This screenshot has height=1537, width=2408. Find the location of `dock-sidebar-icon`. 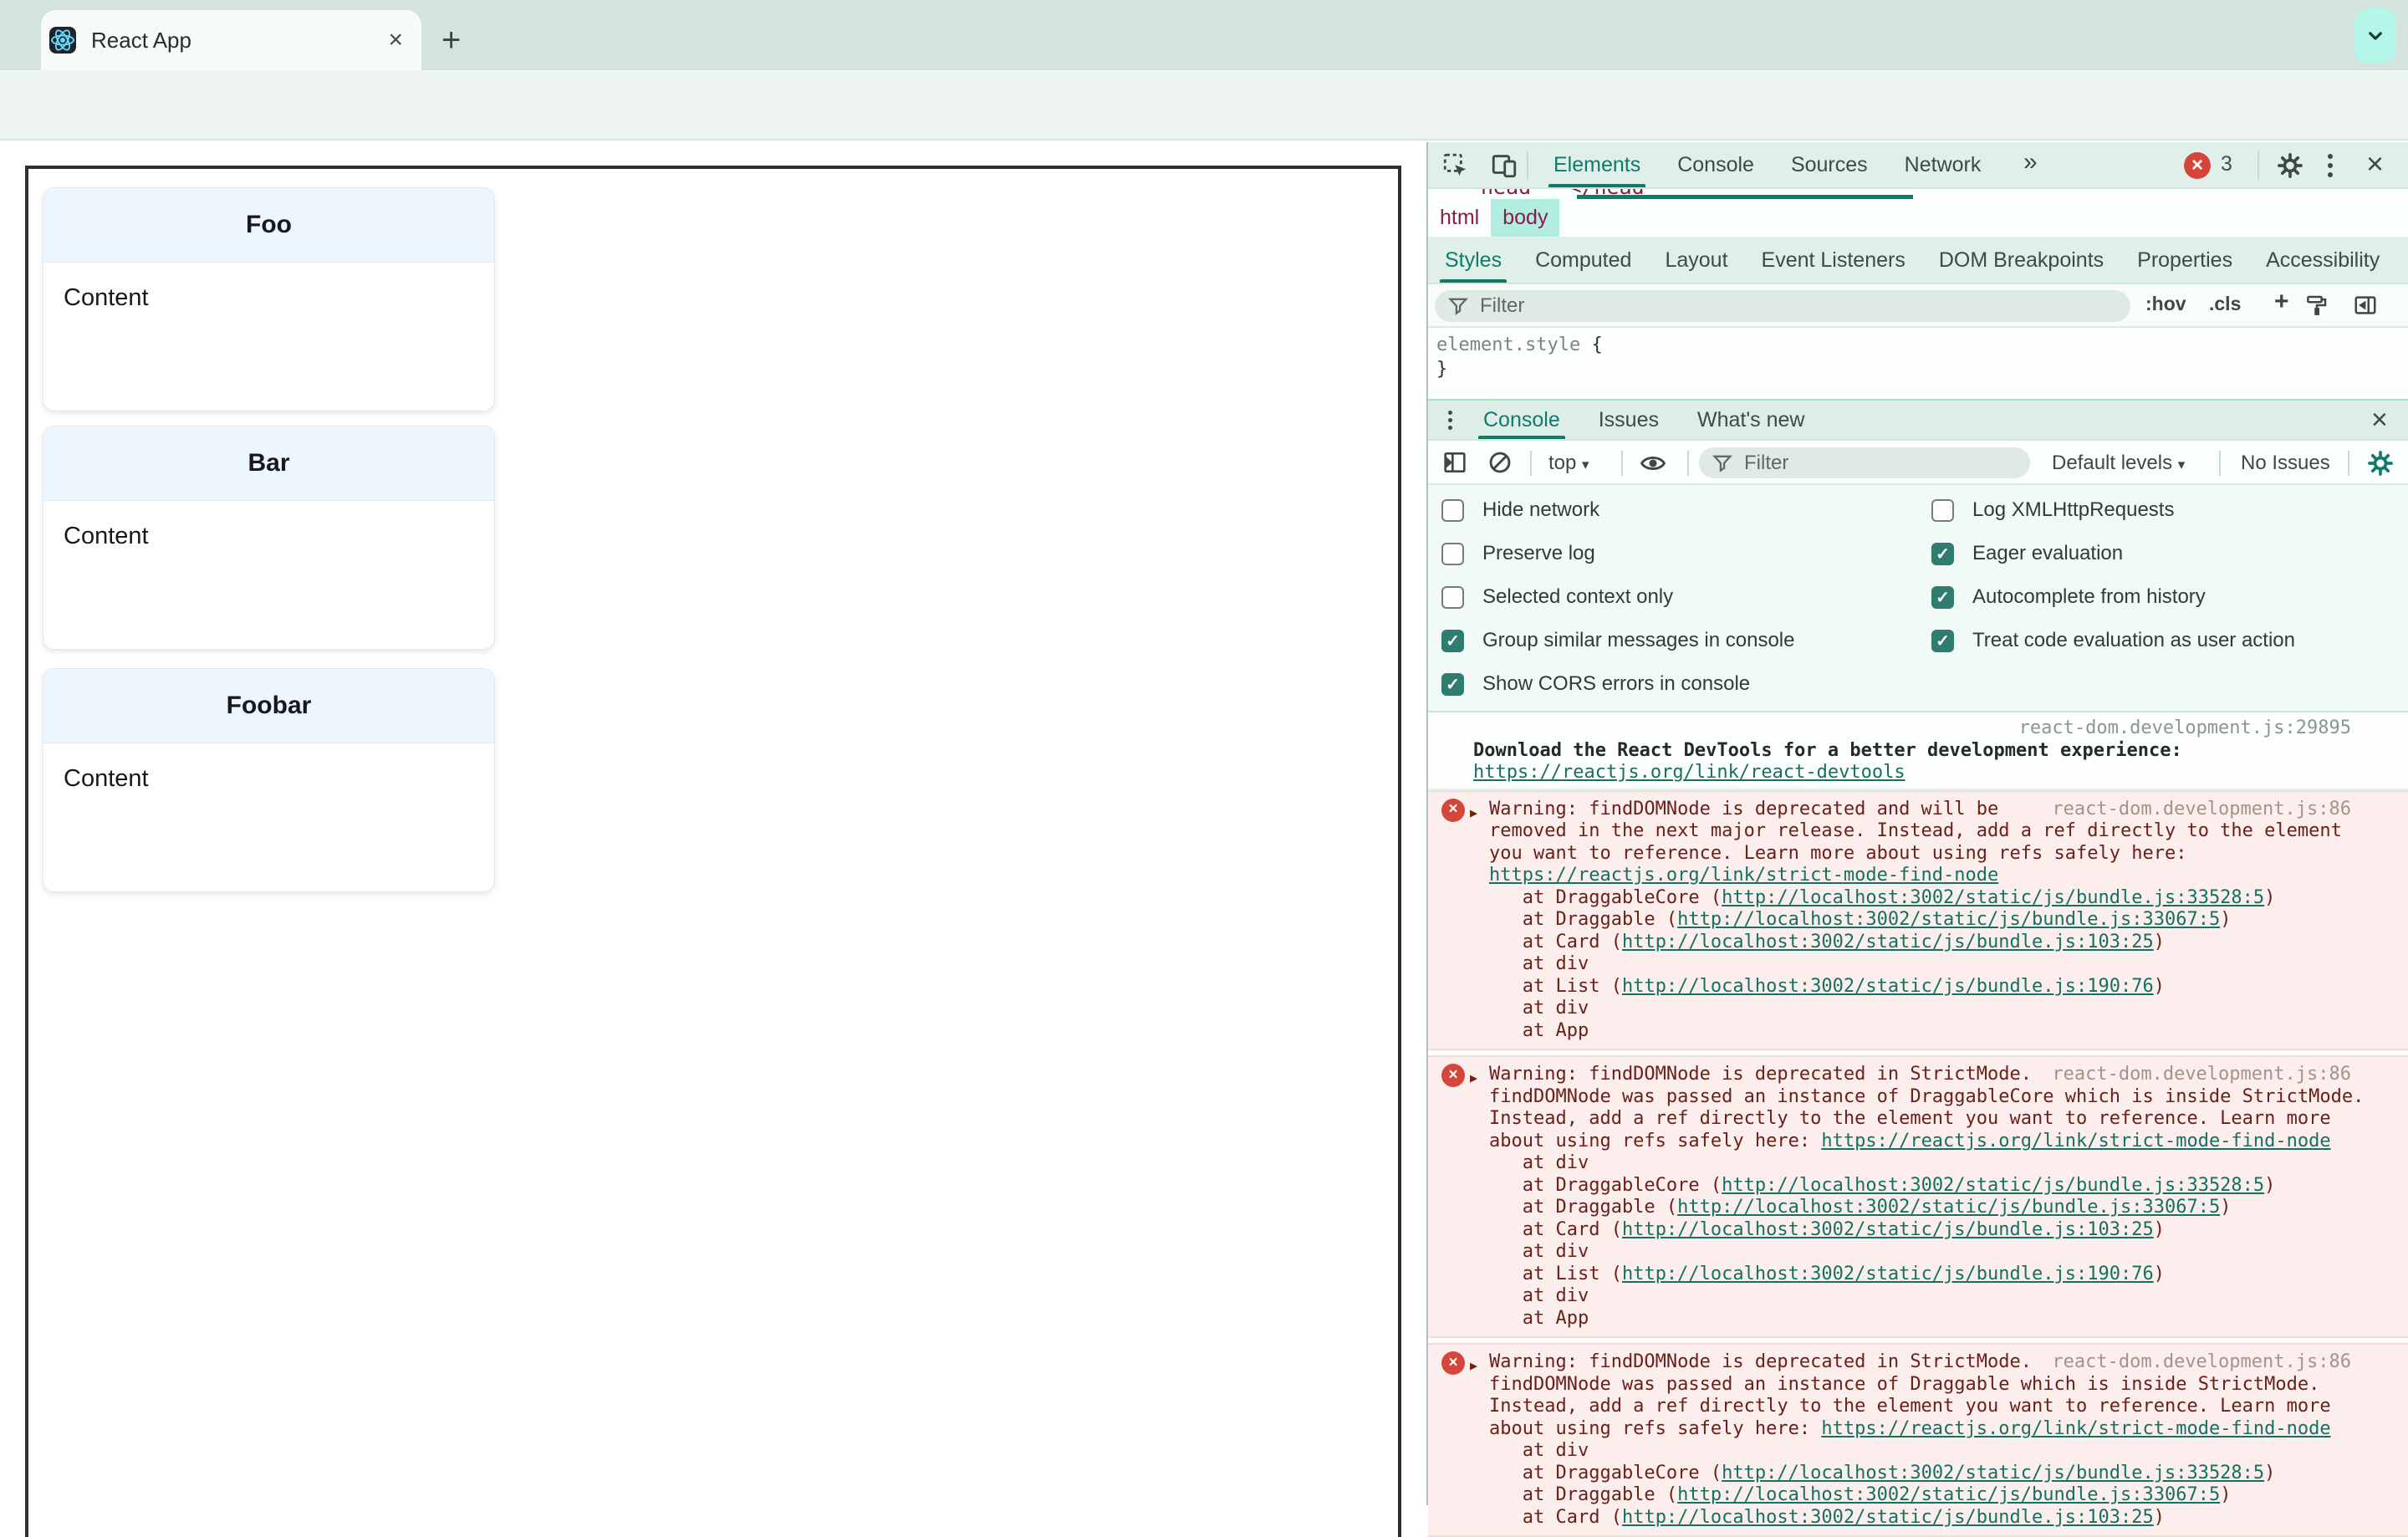

dock-sidebar-icon is located at coordinates (2366, 305).